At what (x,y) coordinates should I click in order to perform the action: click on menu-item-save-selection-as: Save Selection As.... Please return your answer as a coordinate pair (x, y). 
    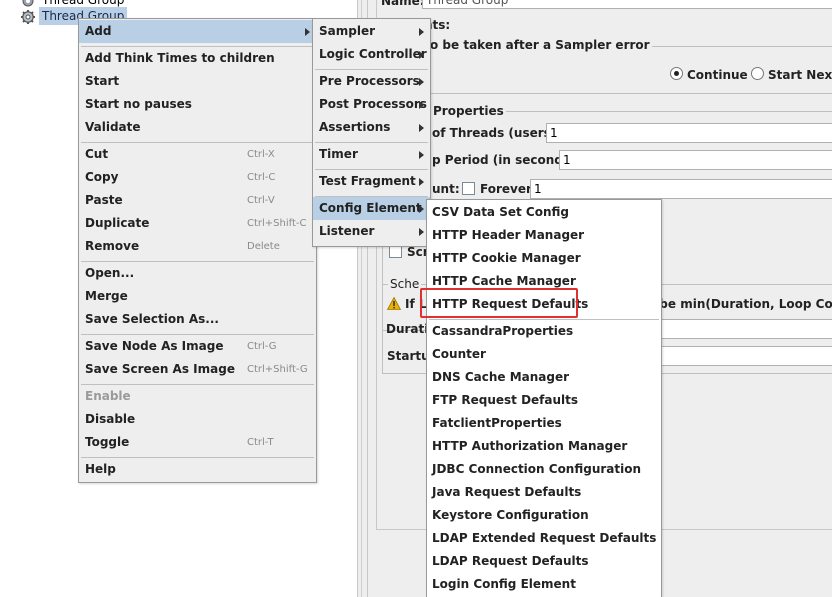
    Looking at the image, I should click on (197, 319).